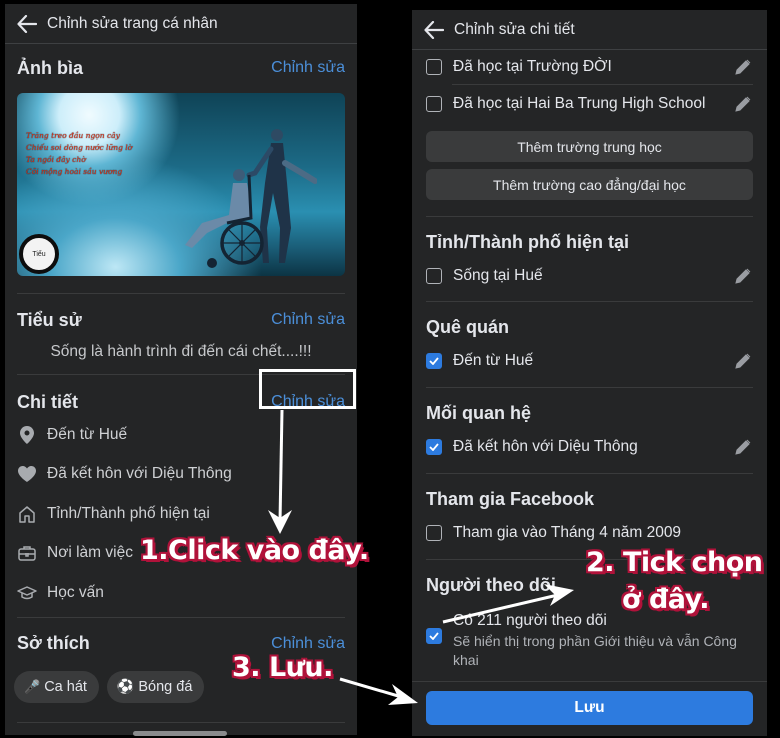 The height and width of the screenshot is (738, 780). I want to click on top-bar: Chỉnh sửa chi tiết, so click(589, 30).